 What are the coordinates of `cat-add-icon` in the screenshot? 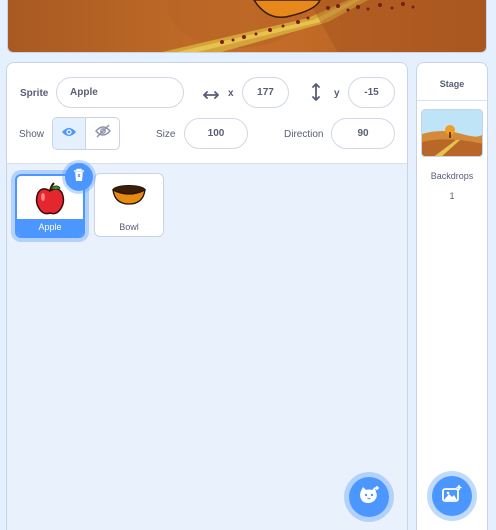 It's located at (369, 497).